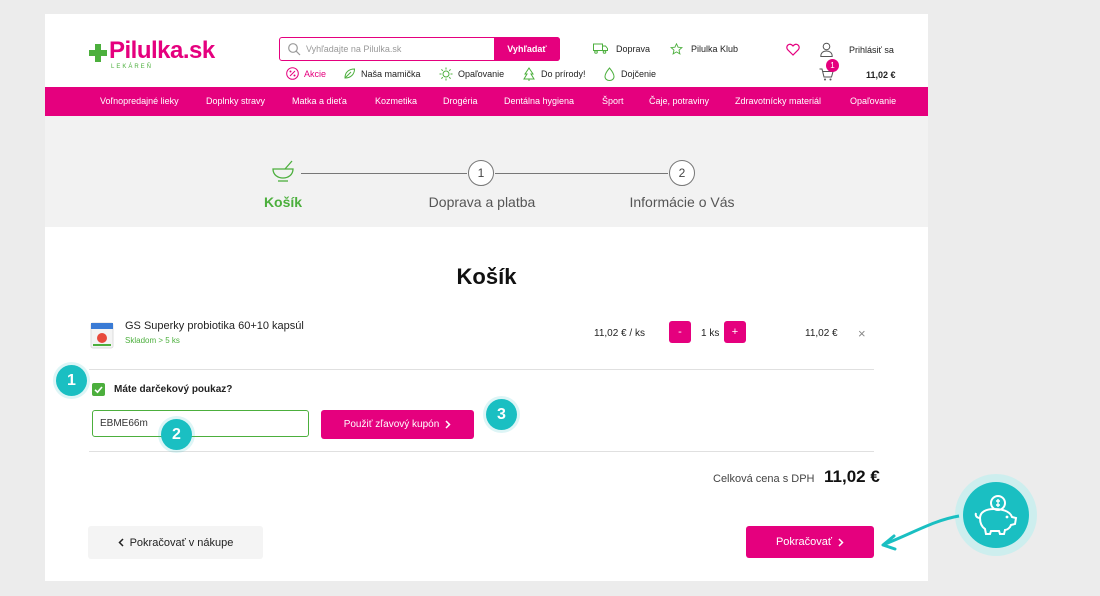 The width and height of the screenshot is (1100, 596). What do you see at coordinates (121, 542) in the screenshot?
I see `chevron-left-icon` at bounding box center [121, 542].